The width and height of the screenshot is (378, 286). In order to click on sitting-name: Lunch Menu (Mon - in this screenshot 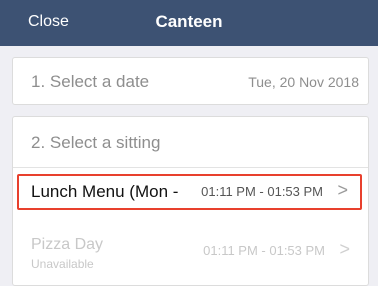, I will do `click(105, 191)`.